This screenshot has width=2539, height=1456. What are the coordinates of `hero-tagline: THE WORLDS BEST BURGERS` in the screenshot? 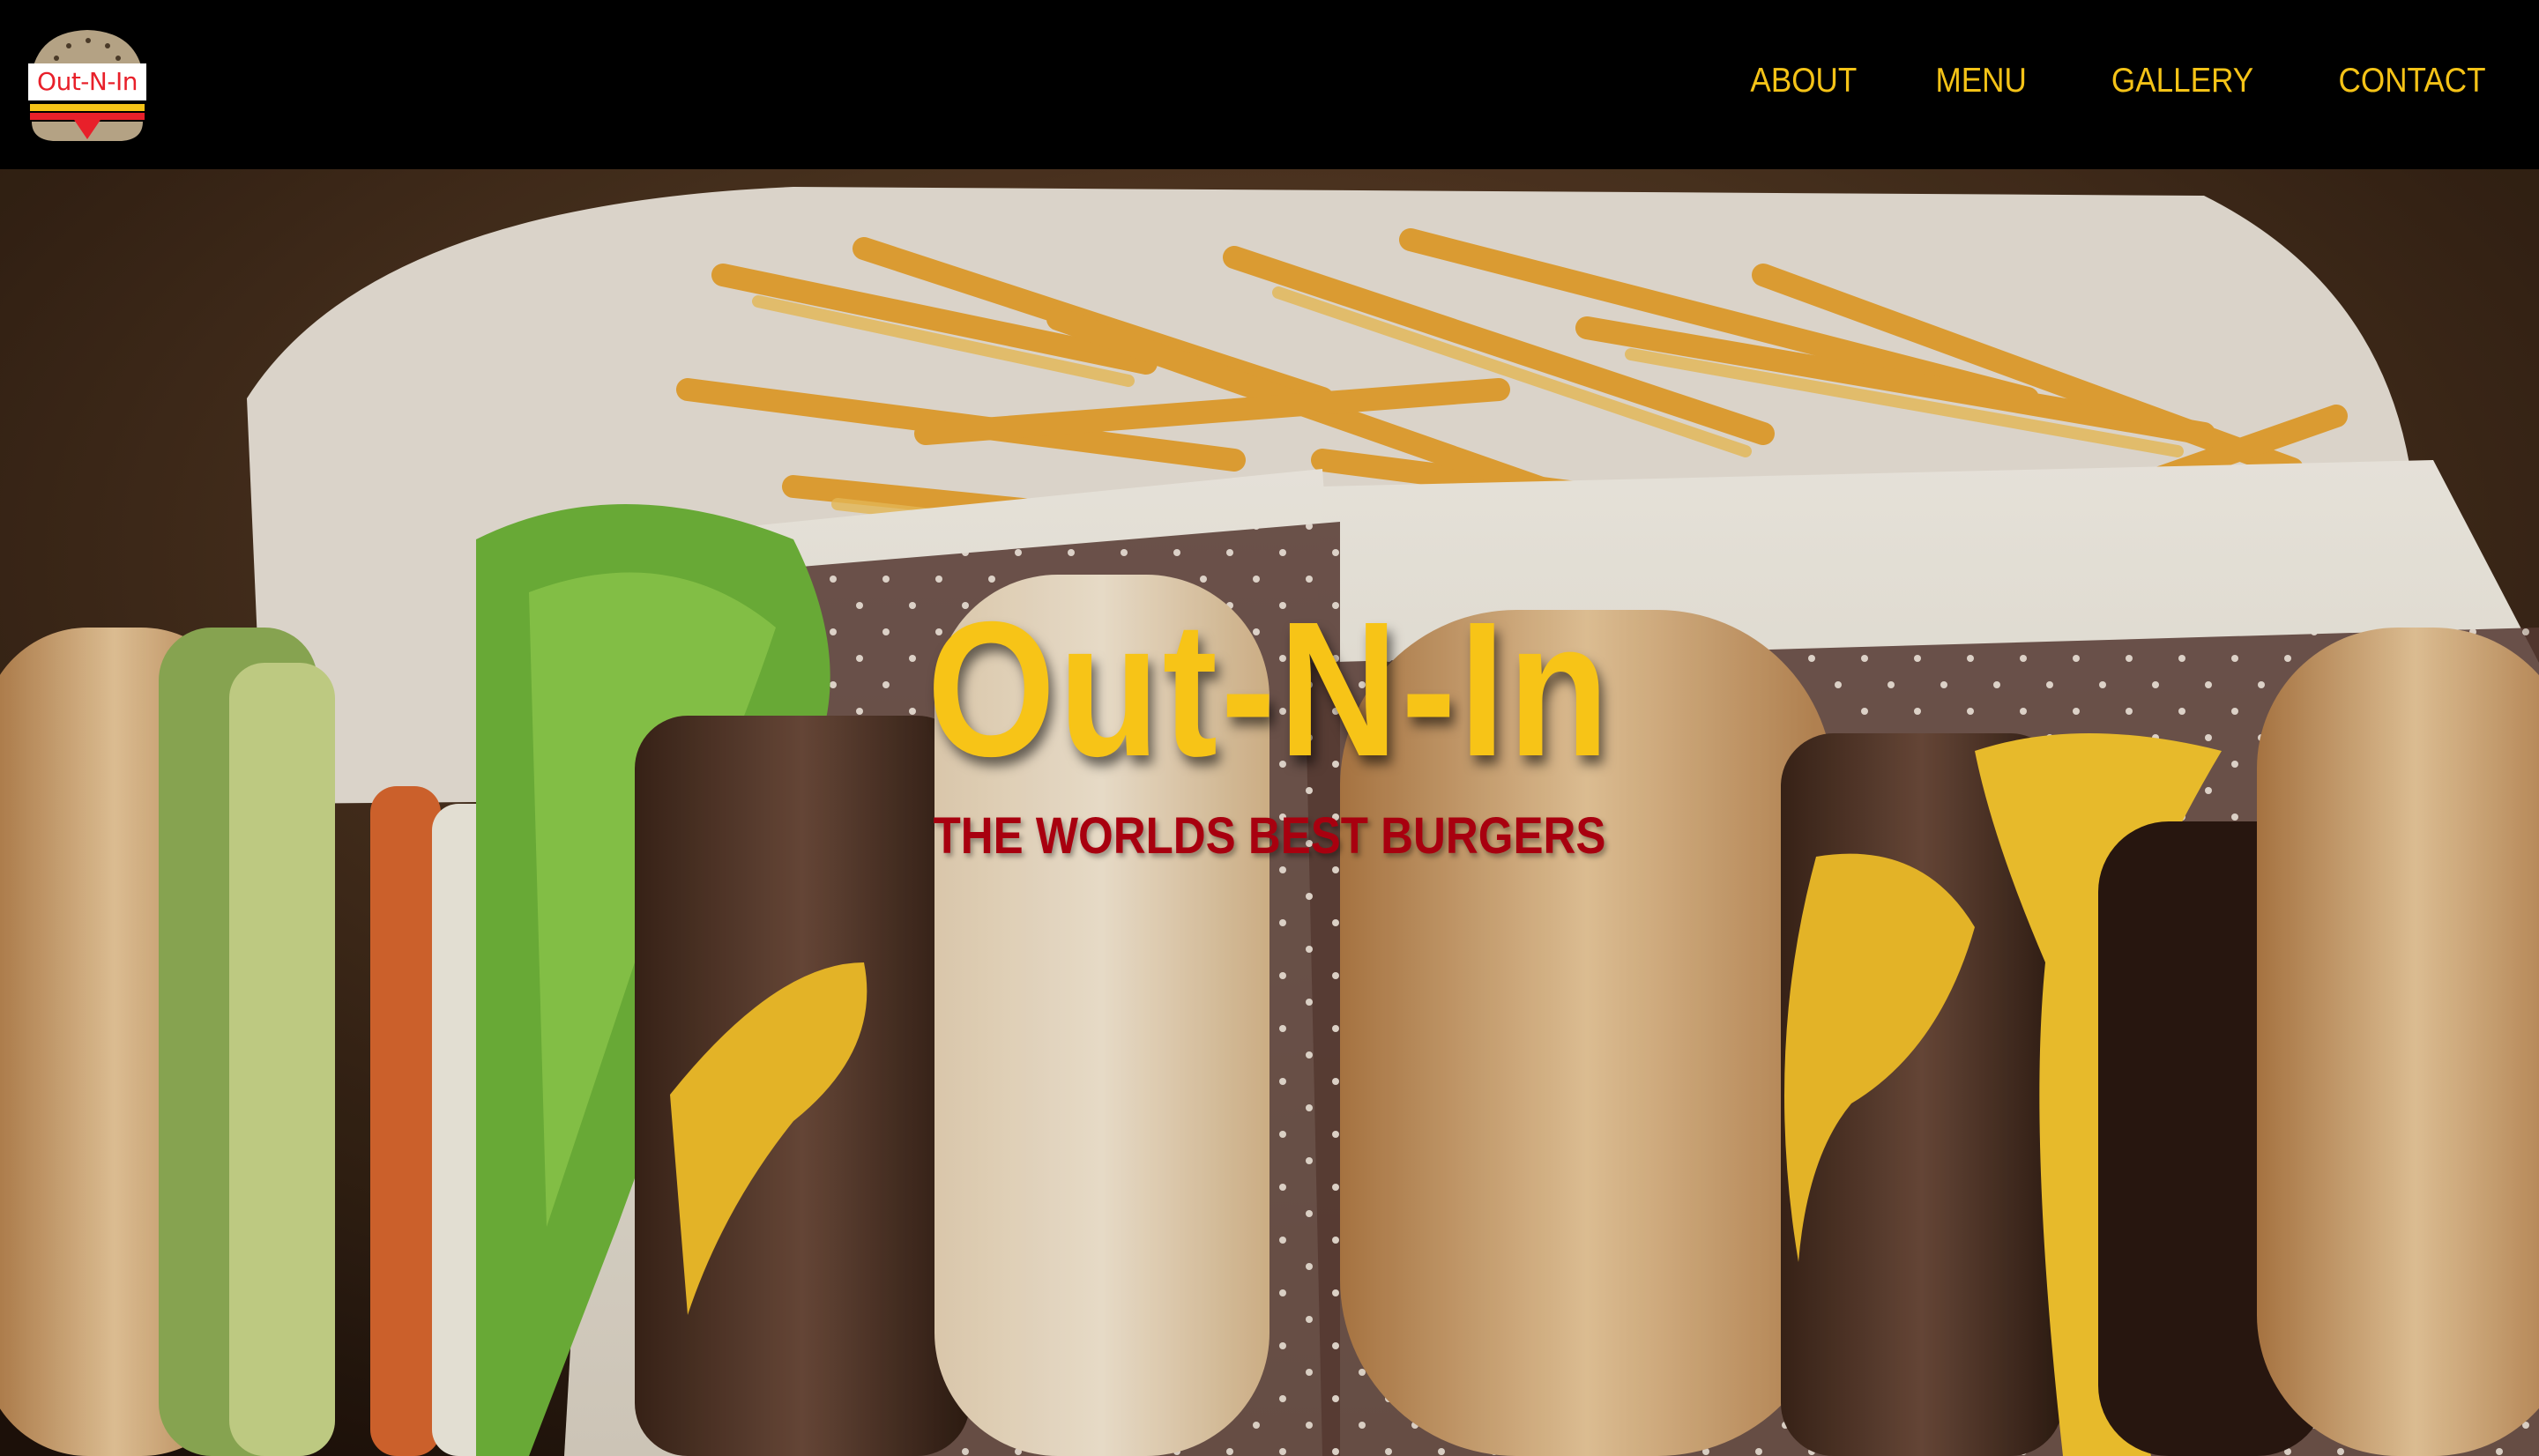 It's located at (1269, 836).